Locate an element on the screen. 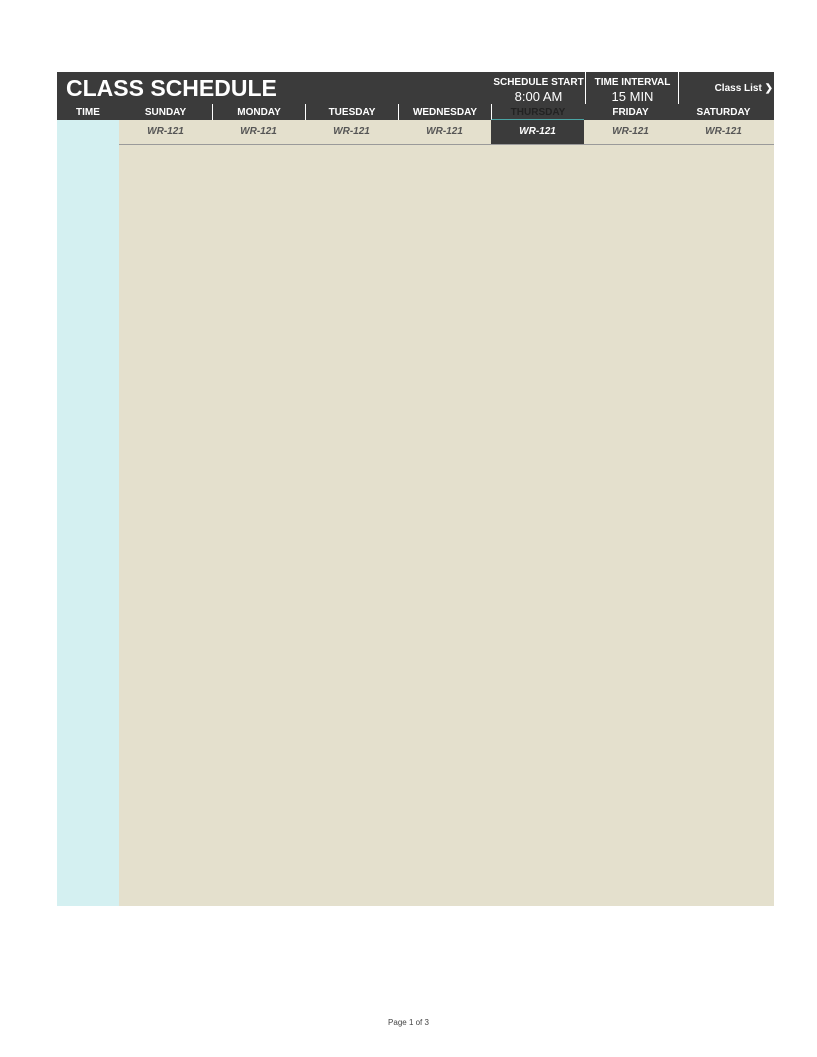 The height and width of the screenshot is (1057, 817). class-list-cell: Class List ❯ is located at coordinates (726, 88).